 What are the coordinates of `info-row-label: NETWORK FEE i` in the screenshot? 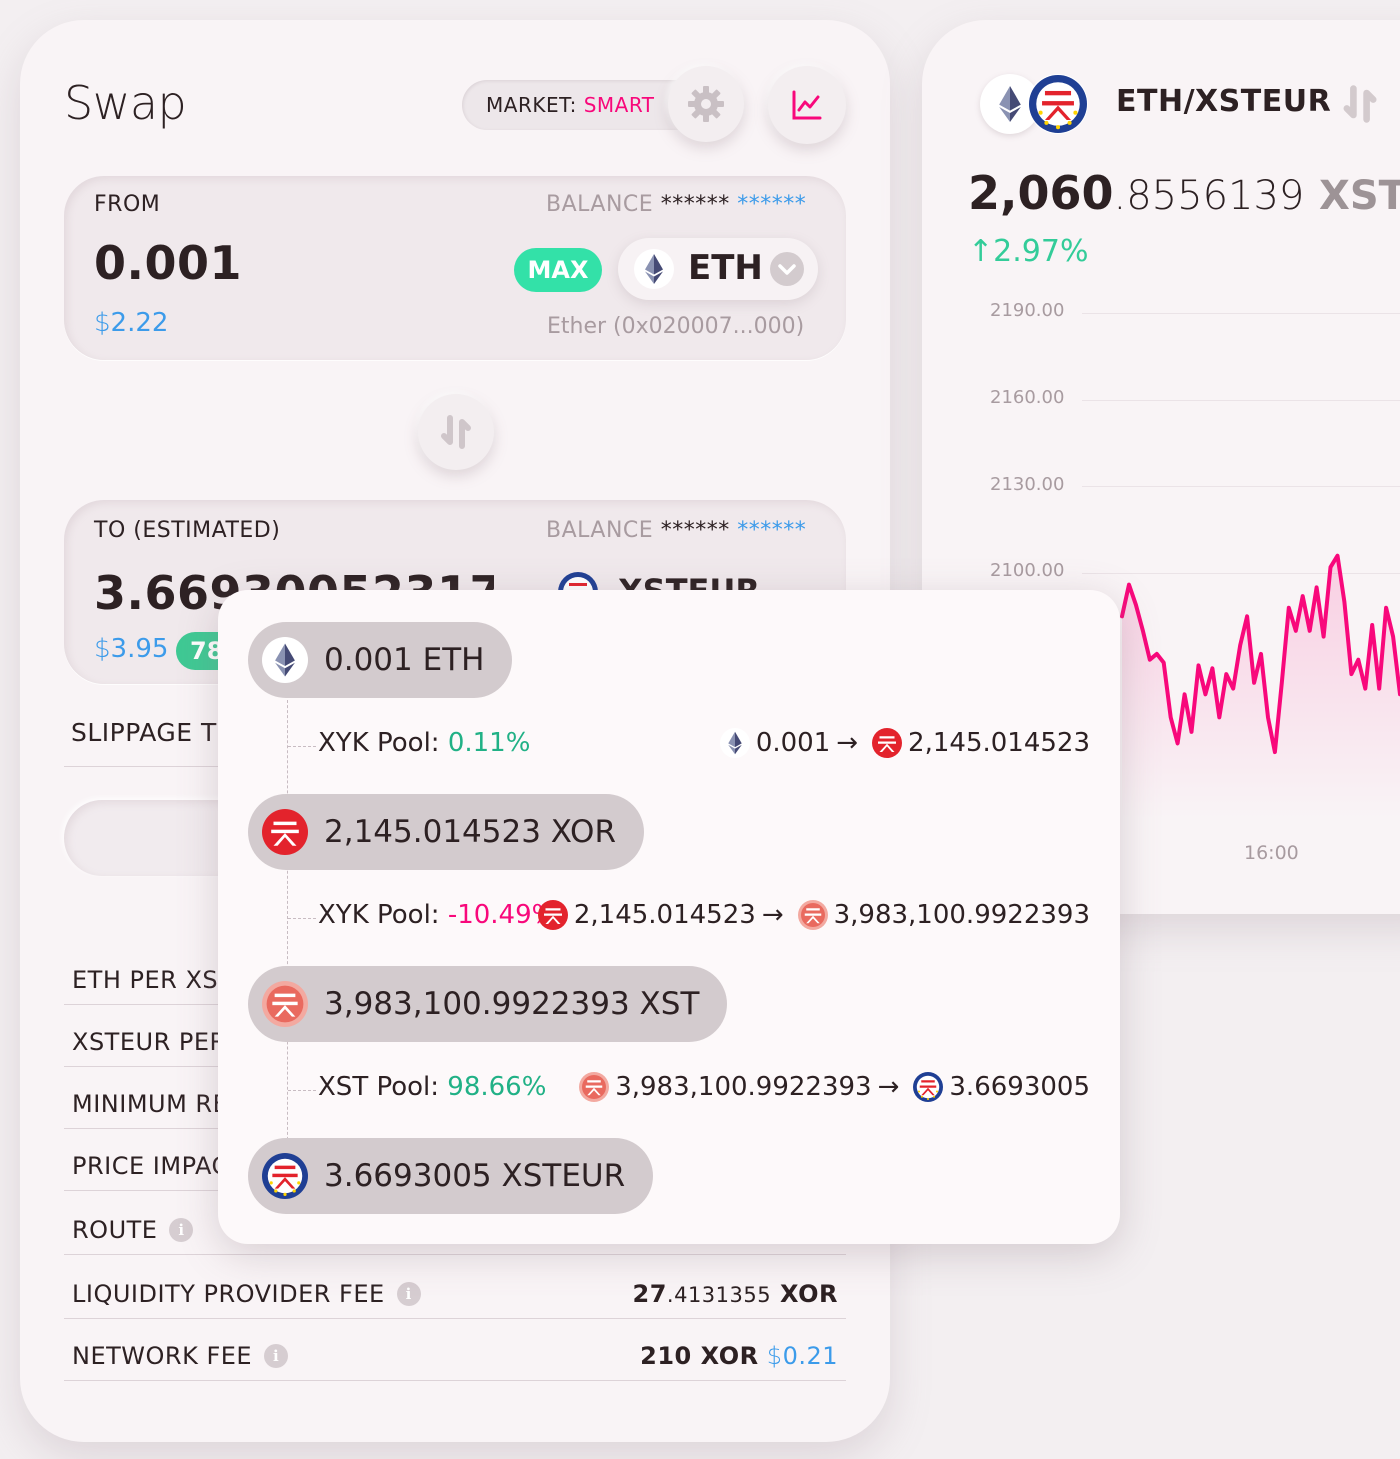 It's located at (180, 1356).